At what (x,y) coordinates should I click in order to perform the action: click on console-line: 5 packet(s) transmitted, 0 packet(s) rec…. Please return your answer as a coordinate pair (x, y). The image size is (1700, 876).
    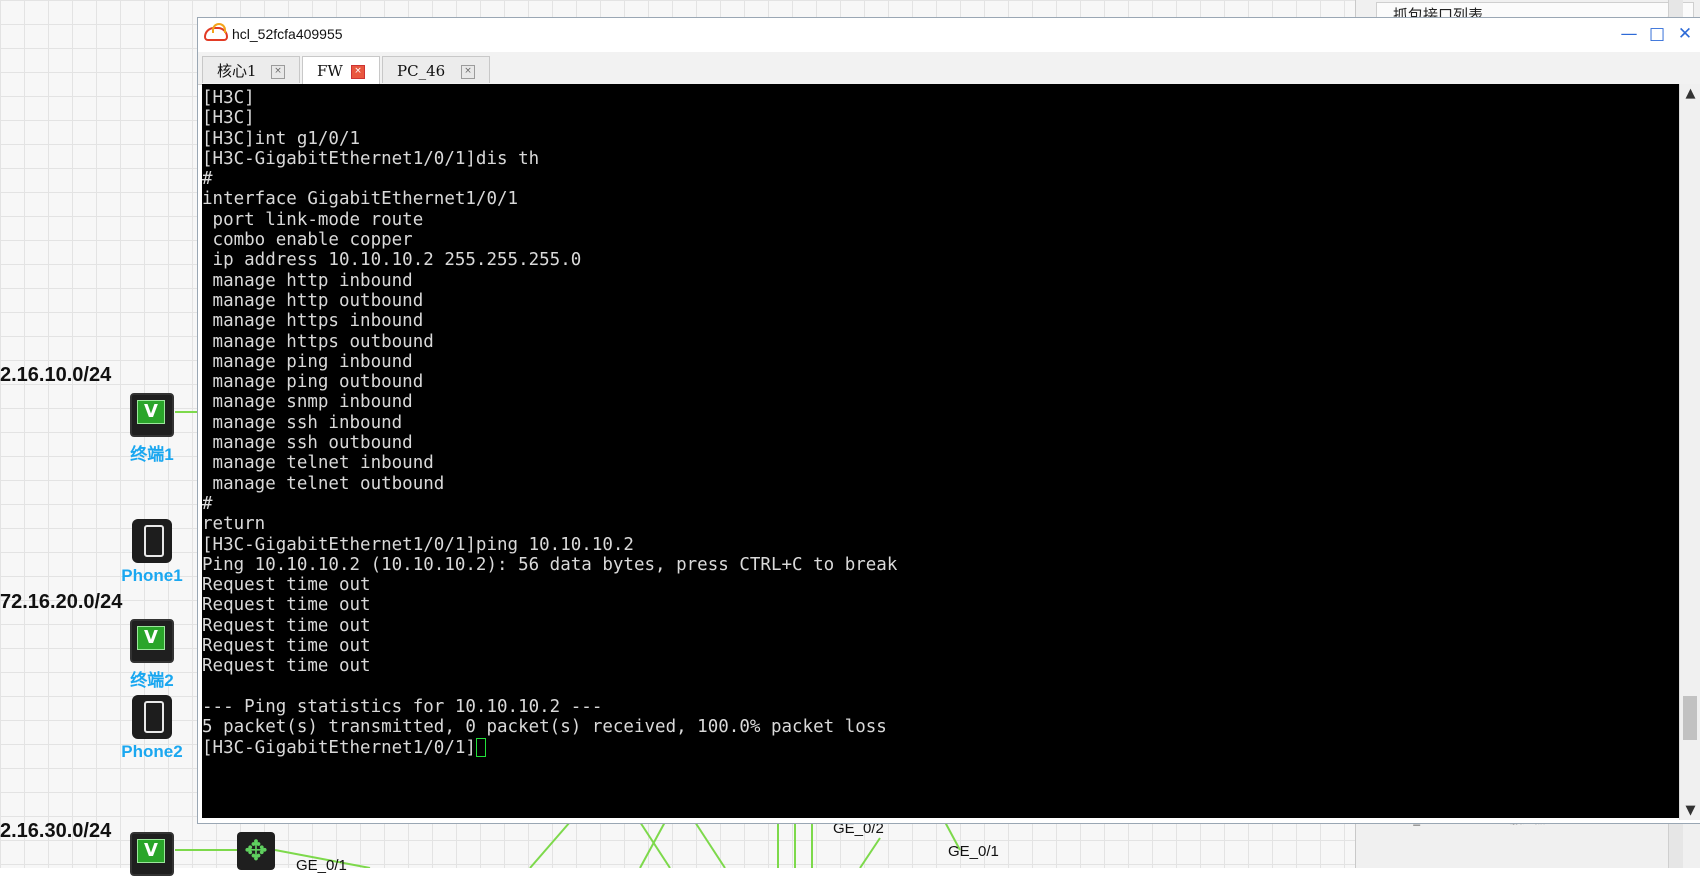
    Looking at the image, I should click on (941, 727).